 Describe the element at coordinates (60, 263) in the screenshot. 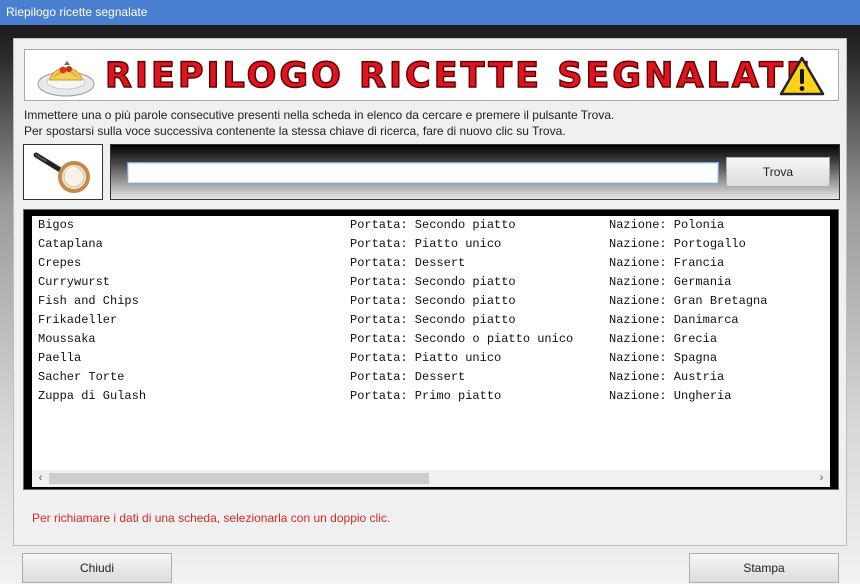

I see `recipe-name: Crepes` at that location.